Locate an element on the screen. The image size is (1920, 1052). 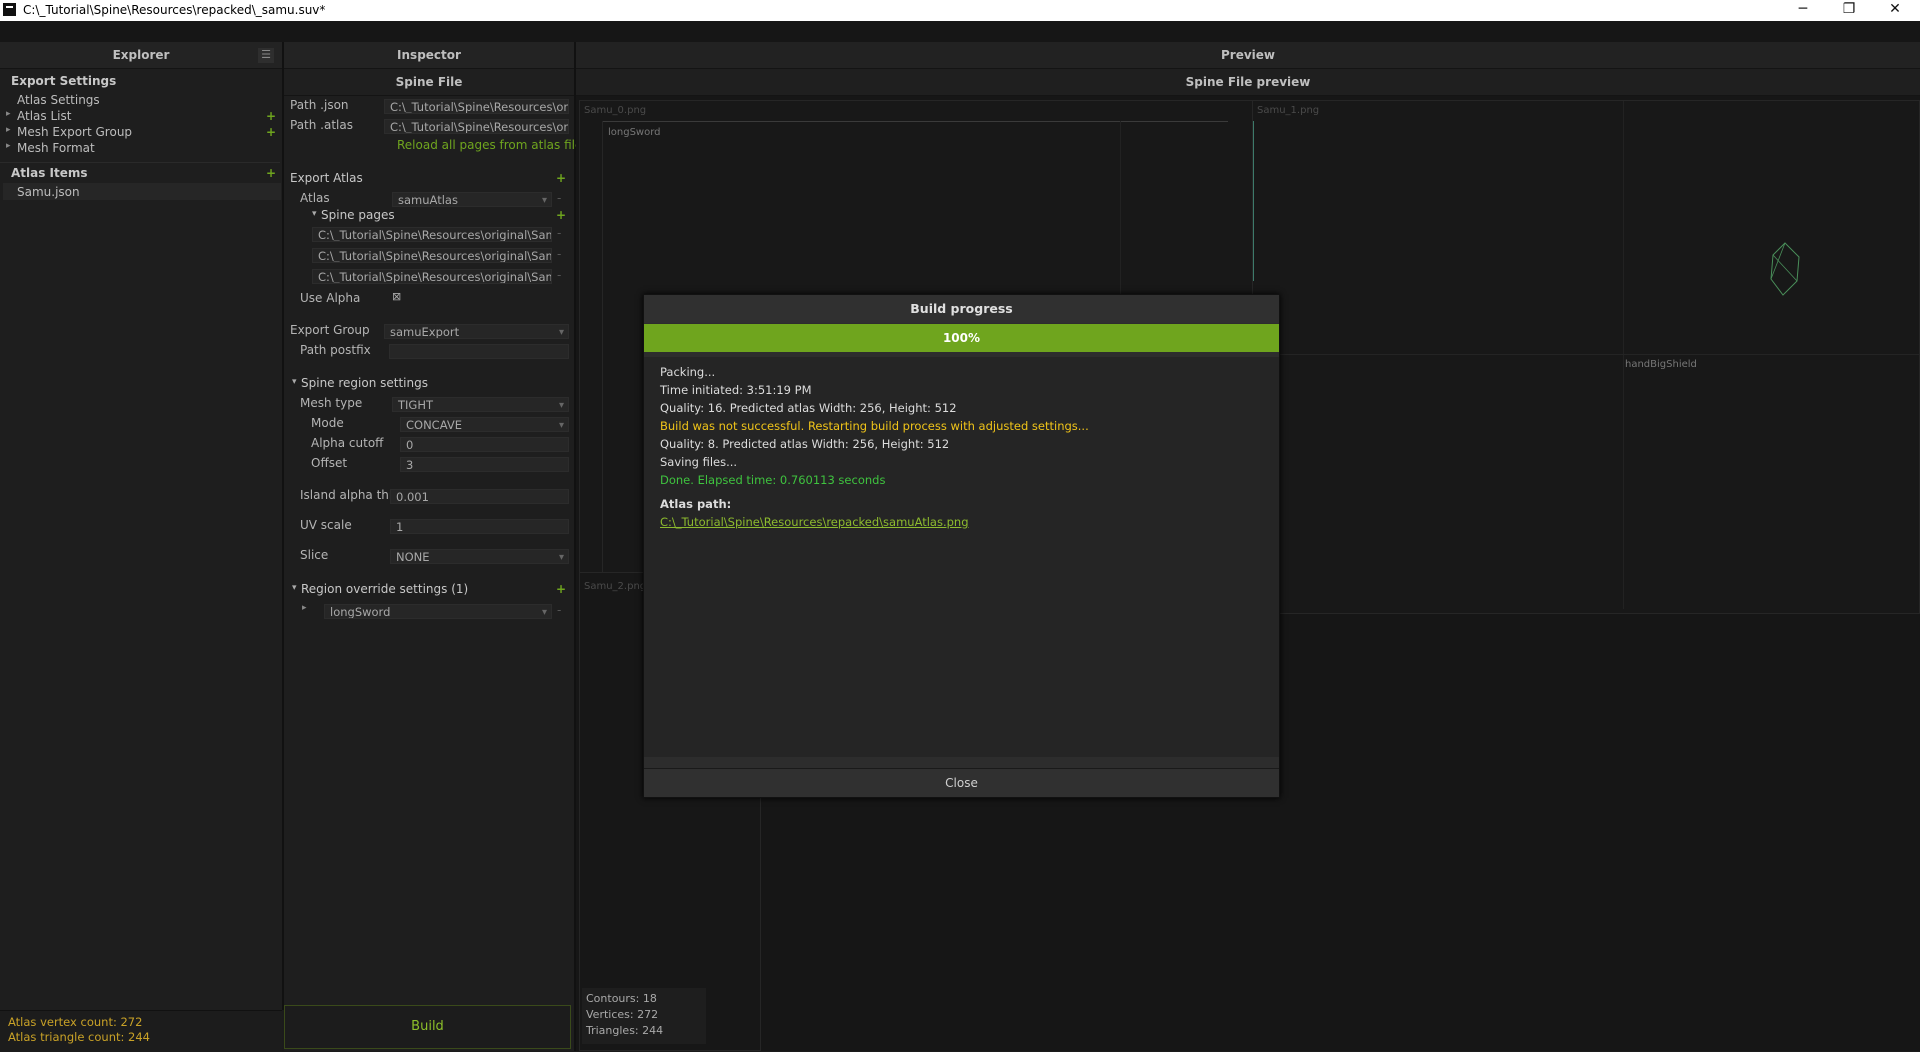
menu-icon: ☰ is located at coordinates (266, 55).